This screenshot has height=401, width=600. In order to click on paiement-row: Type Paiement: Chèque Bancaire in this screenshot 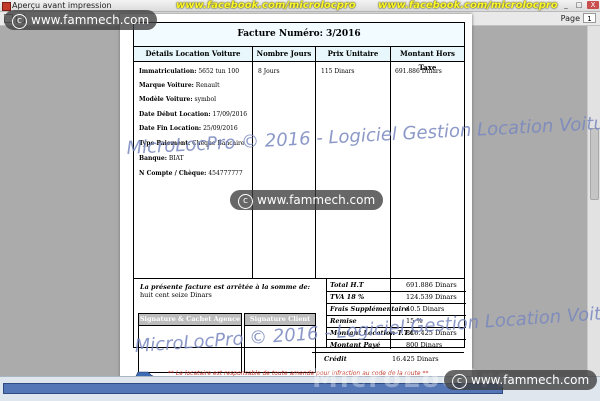, I will do `click(192, 143)`.